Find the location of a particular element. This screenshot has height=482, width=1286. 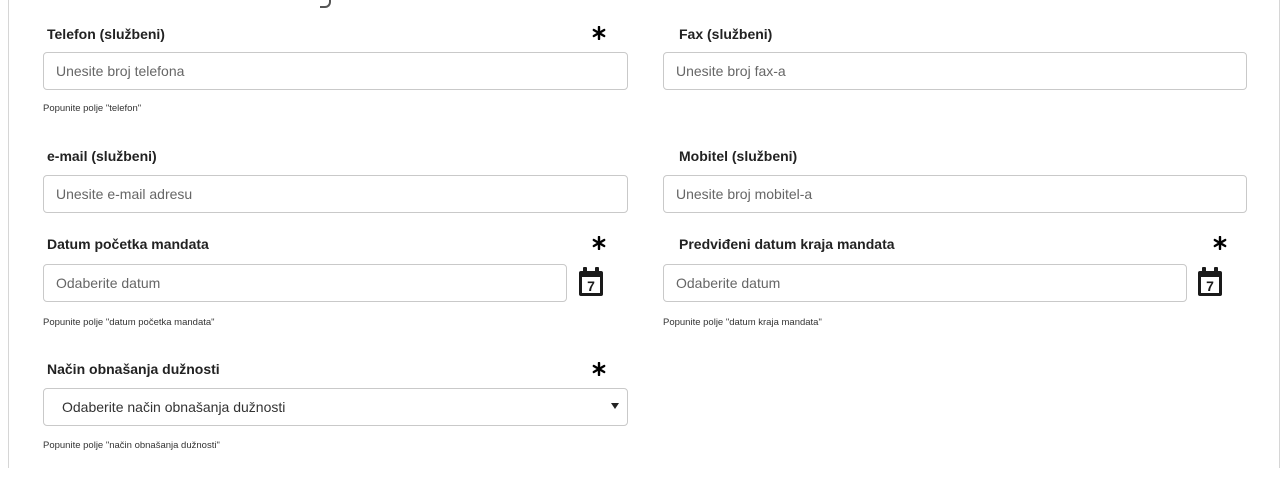

datum-kraja-input is located at coordinates (925, 283).